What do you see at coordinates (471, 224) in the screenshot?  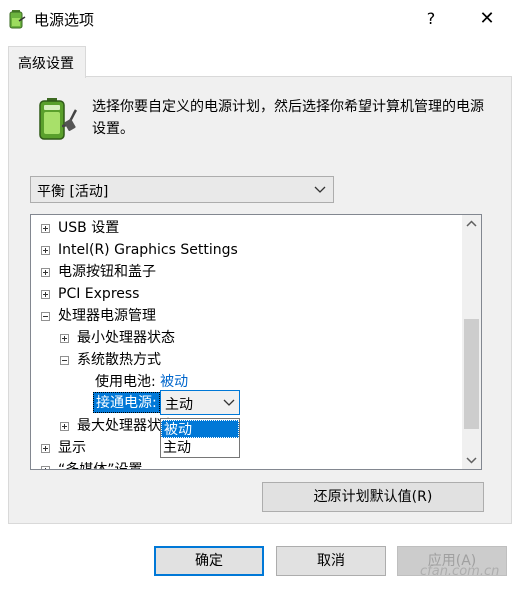 I see `scroll-up-icon` at bounding box center [471, 224].